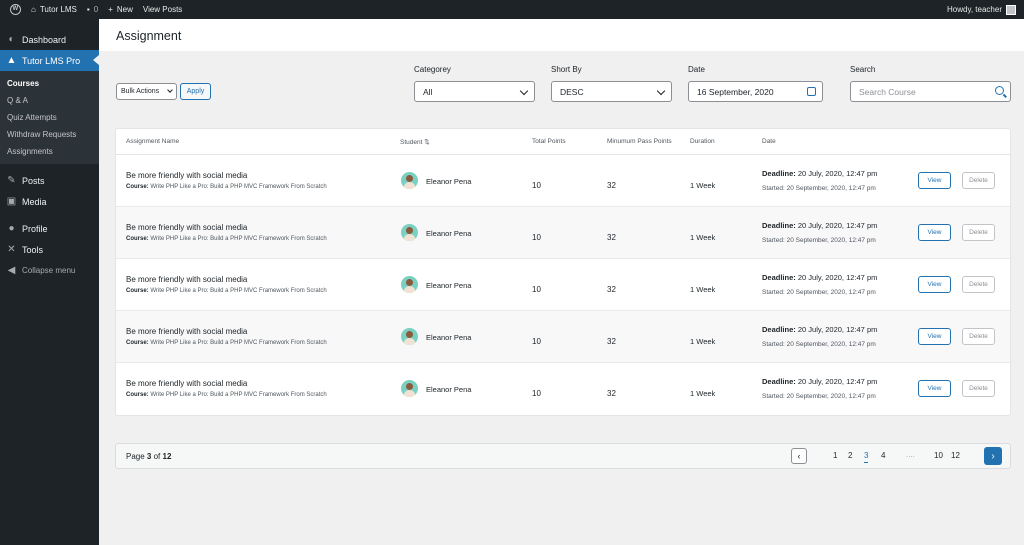 The image size is (1024, 545). I want to click on submenu-courses: Courses, so click(49, 83).